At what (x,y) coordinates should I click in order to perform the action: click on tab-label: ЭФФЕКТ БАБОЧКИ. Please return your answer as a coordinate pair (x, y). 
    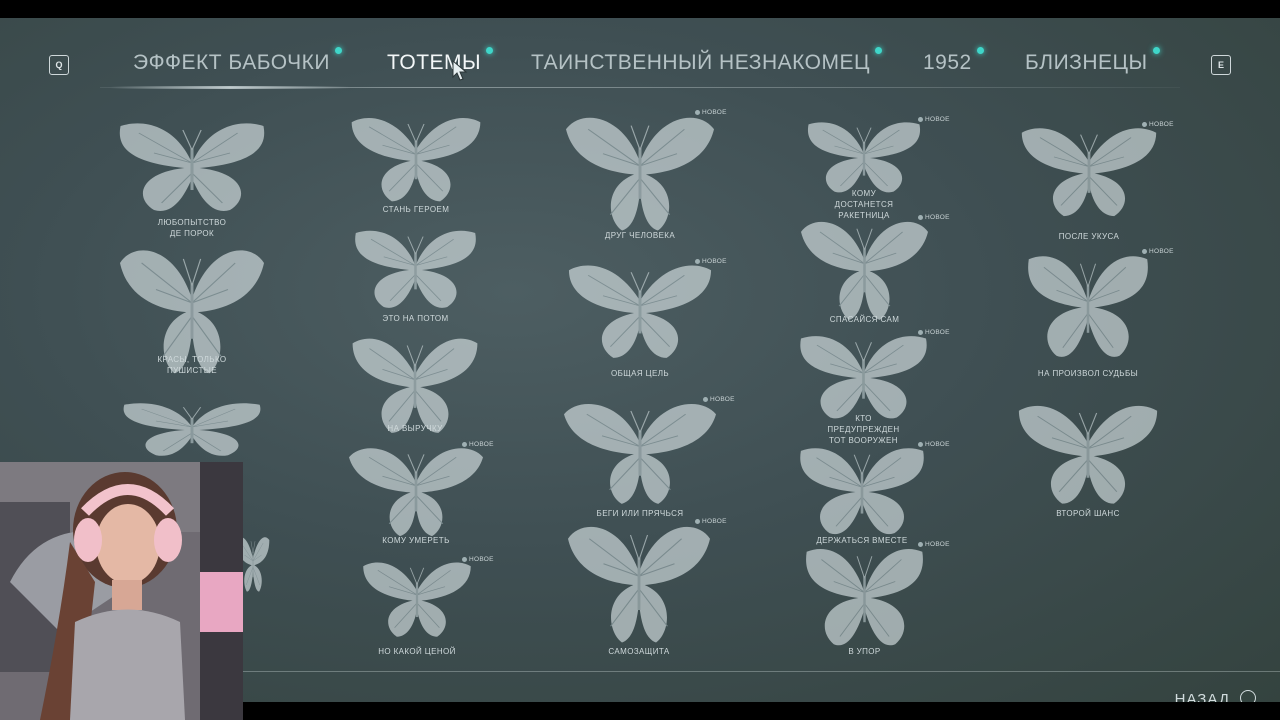
    Looking at the image, I should click on (231, 62).